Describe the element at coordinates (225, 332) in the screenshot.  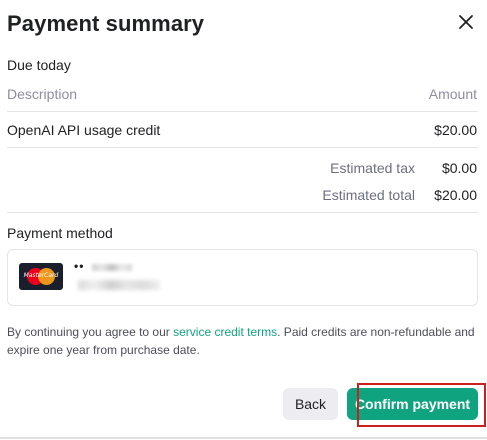
I see `service-credit-terms-link: service credit terms` at that location.